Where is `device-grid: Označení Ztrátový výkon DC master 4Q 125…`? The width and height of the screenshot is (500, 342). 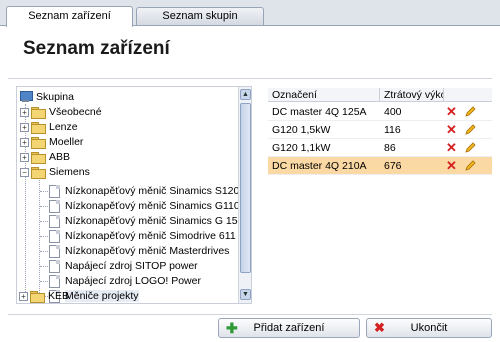
device-grid: Označení Ztrátový výkon DC master 4Q 125… is located at coordinates (380, 133).